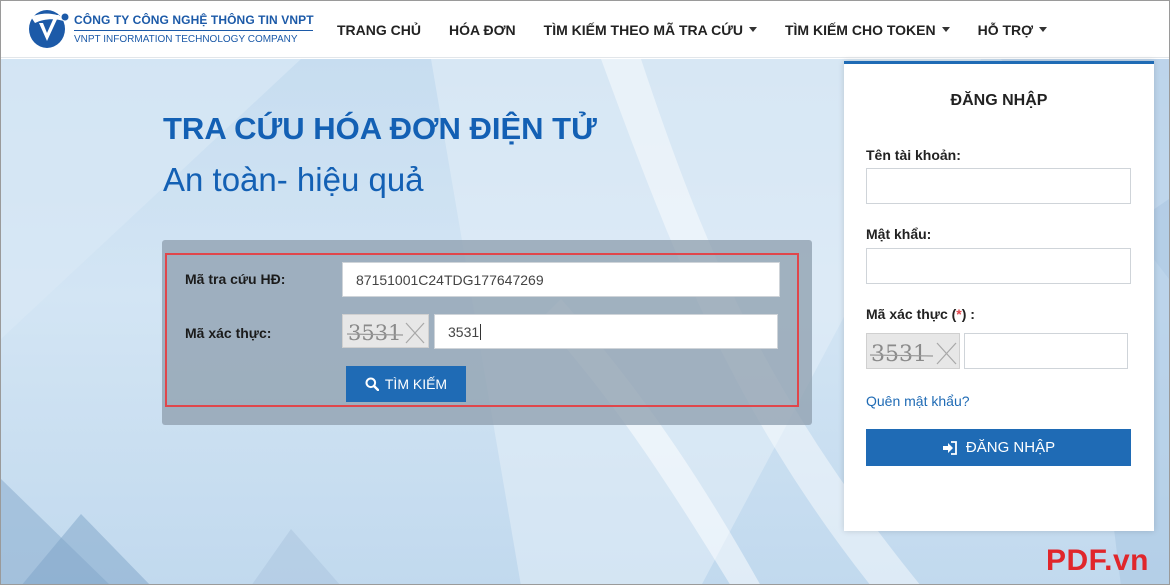 The image size is (1170, 585). I want to click on text-cursor, so click(481, 331).